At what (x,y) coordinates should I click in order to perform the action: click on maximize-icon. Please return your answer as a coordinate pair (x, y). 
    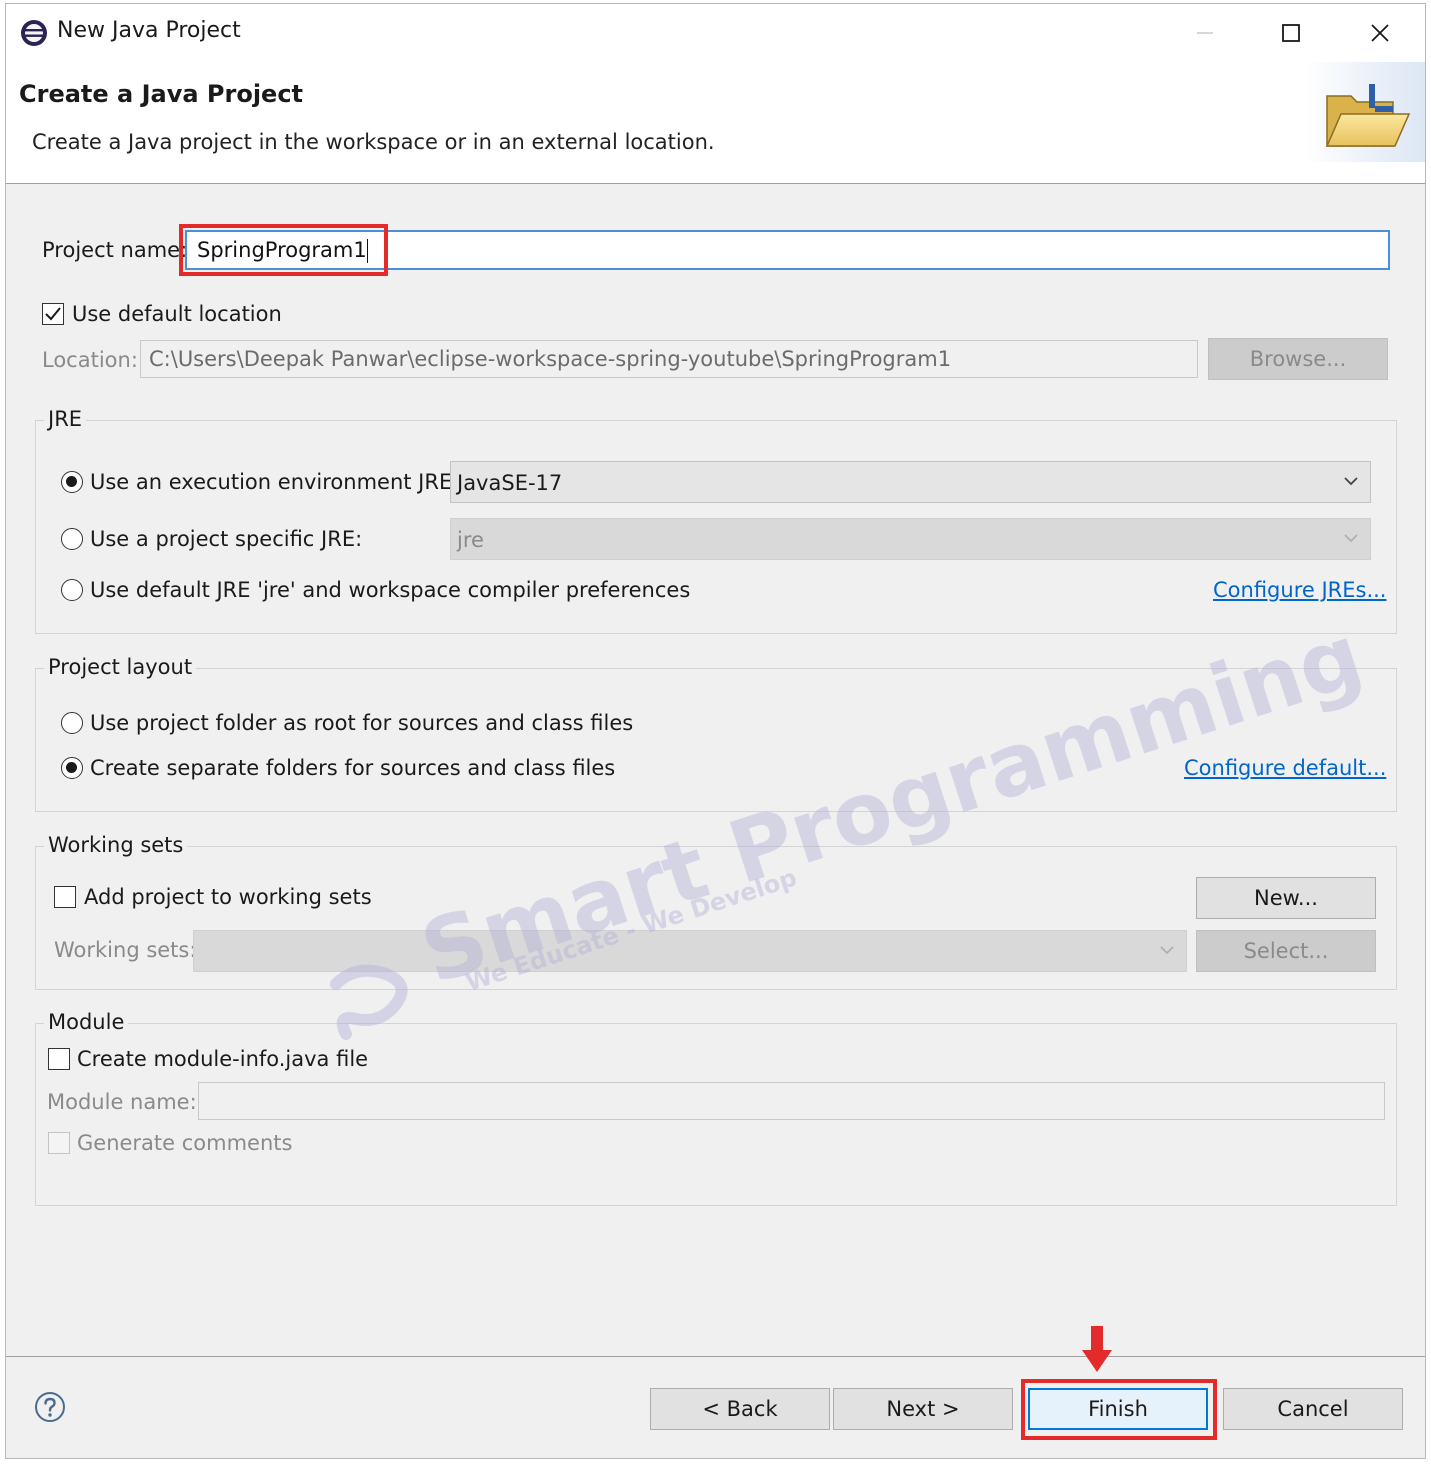
    Looking at the image, I should click on (1291, 33).